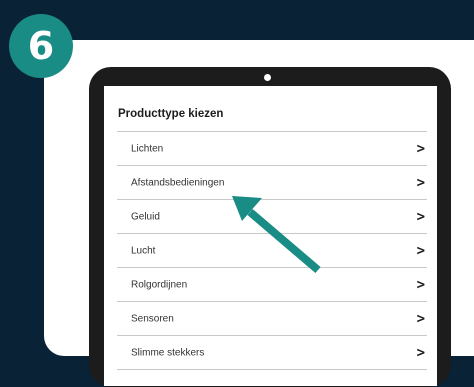 The image size is (474, 387). I want to click on list-item-lichten: Lichten >, so click(272, 149).